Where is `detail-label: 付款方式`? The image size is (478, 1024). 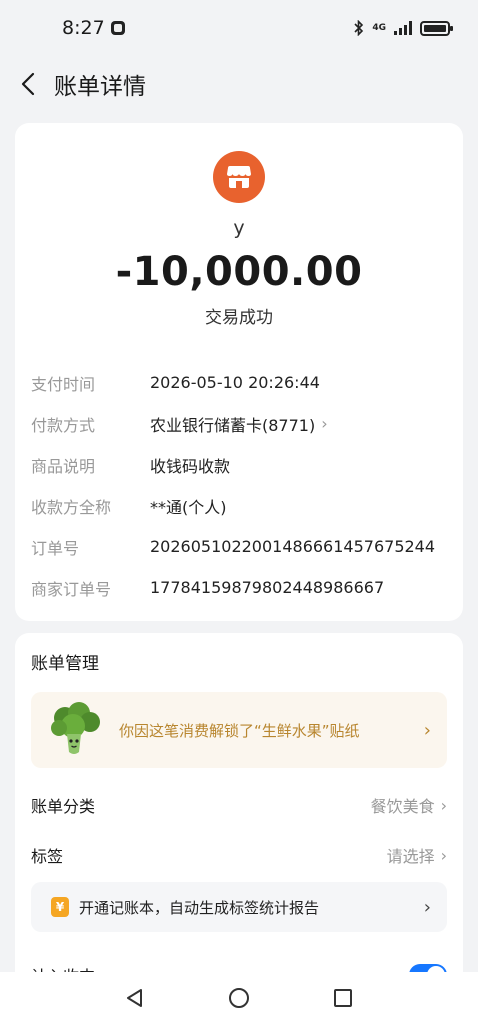 detail-label: 付款方式 is located at coordinates (63, 425).